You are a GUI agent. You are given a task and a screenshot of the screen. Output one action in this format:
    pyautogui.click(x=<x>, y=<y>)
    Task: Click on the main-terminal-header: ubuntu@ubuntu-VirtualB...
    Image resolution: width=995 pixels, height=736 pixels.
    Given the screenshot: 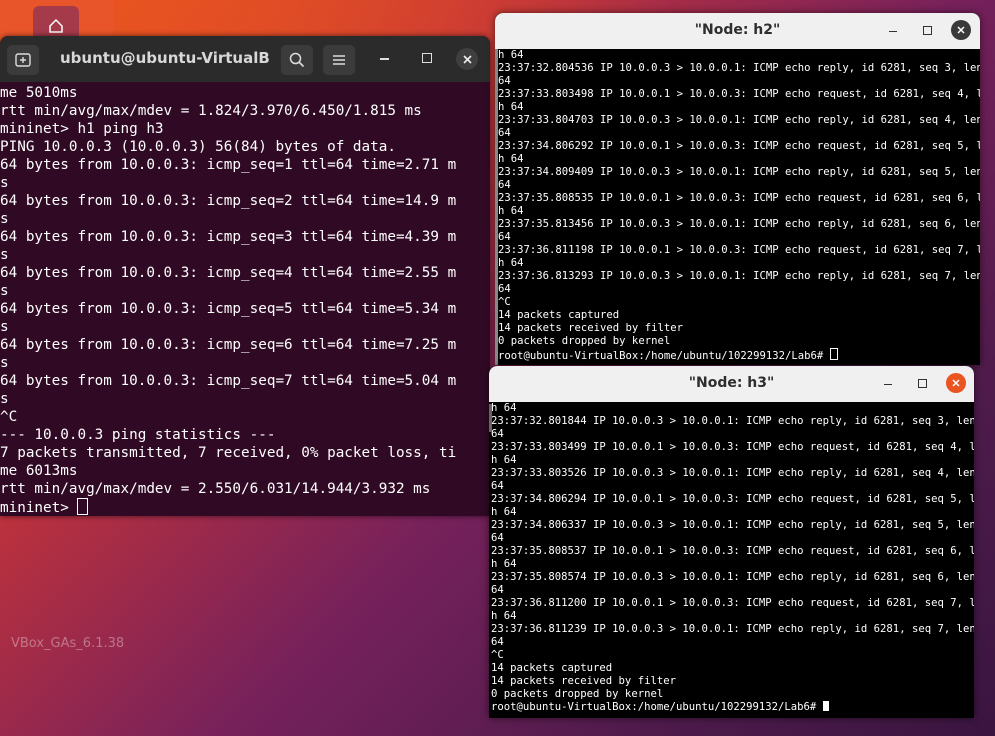 What is the action you would take?
    pyautogui.click(x=245, y=59)
    